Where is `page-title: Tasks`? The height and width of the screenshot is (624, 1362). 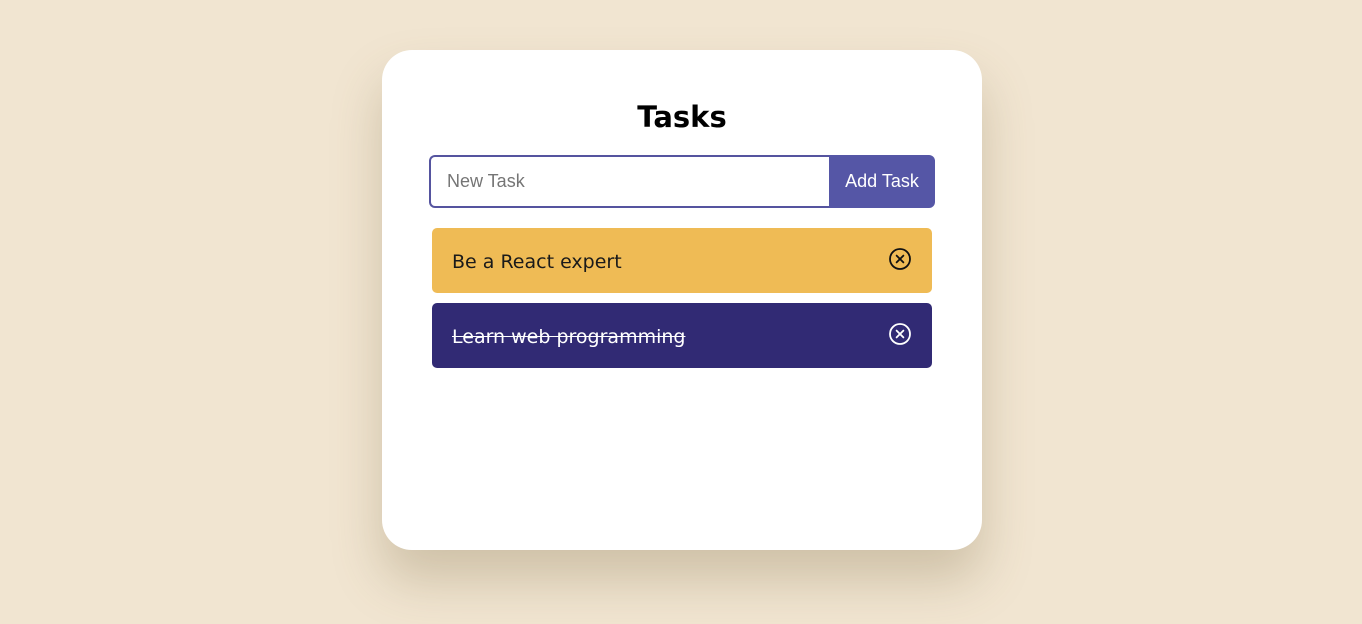 page-title: Tasks is located at coordinates (682, 117).